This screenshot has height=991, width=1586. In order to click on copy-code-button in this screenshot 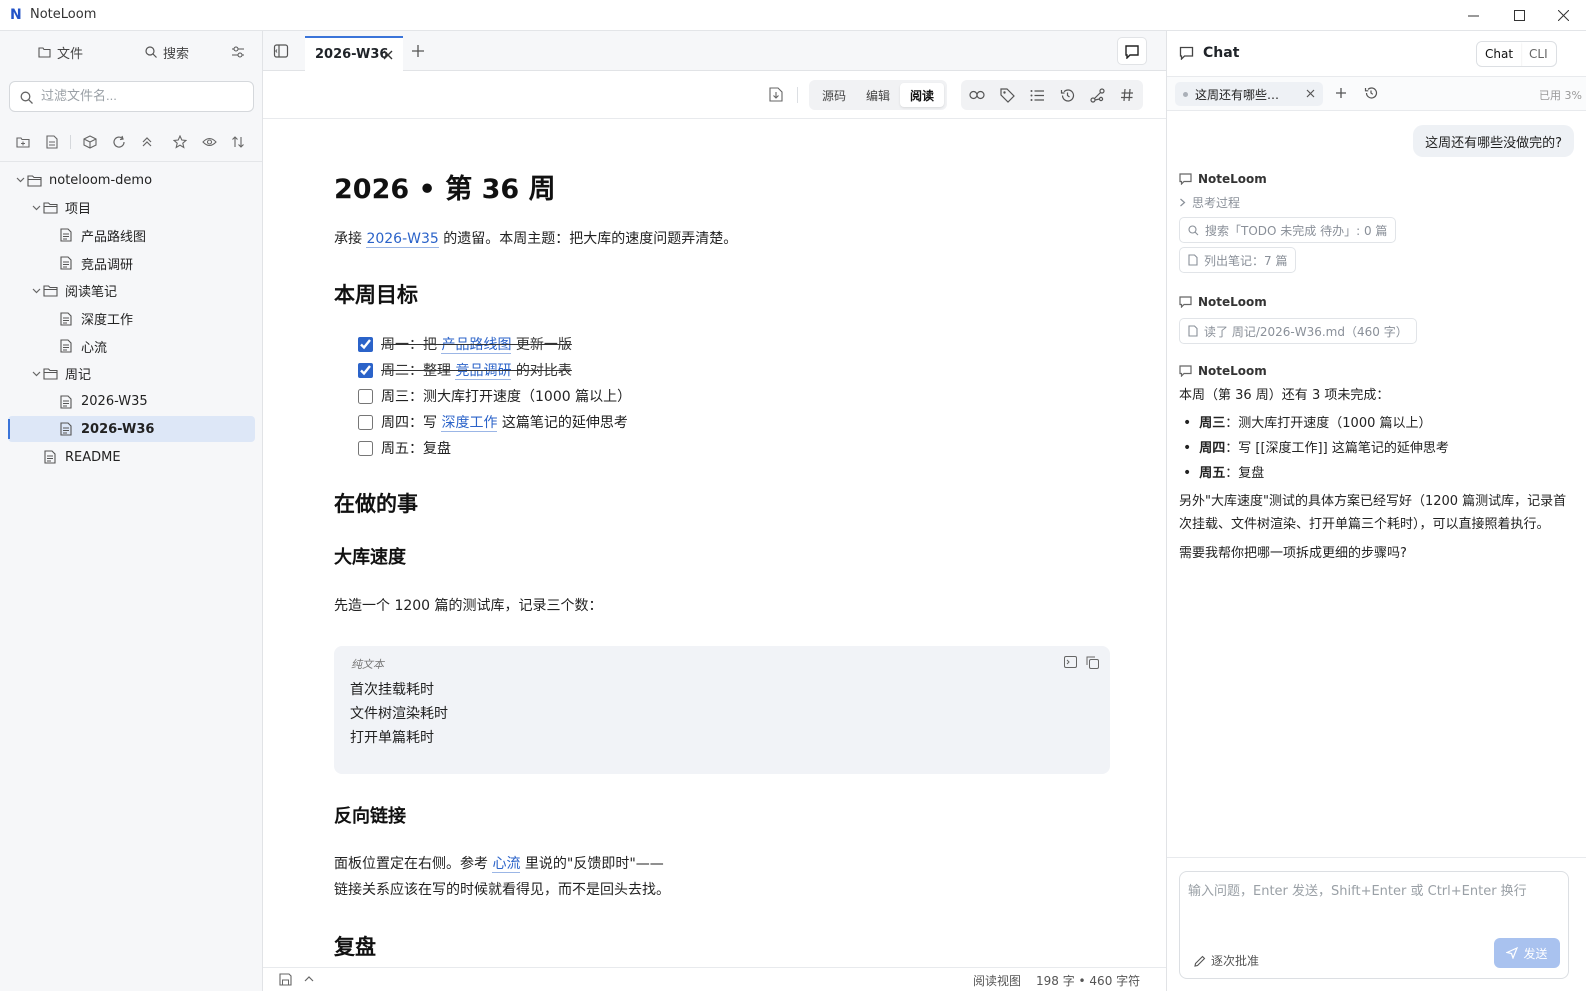, I will do `click(1092, 662)`.